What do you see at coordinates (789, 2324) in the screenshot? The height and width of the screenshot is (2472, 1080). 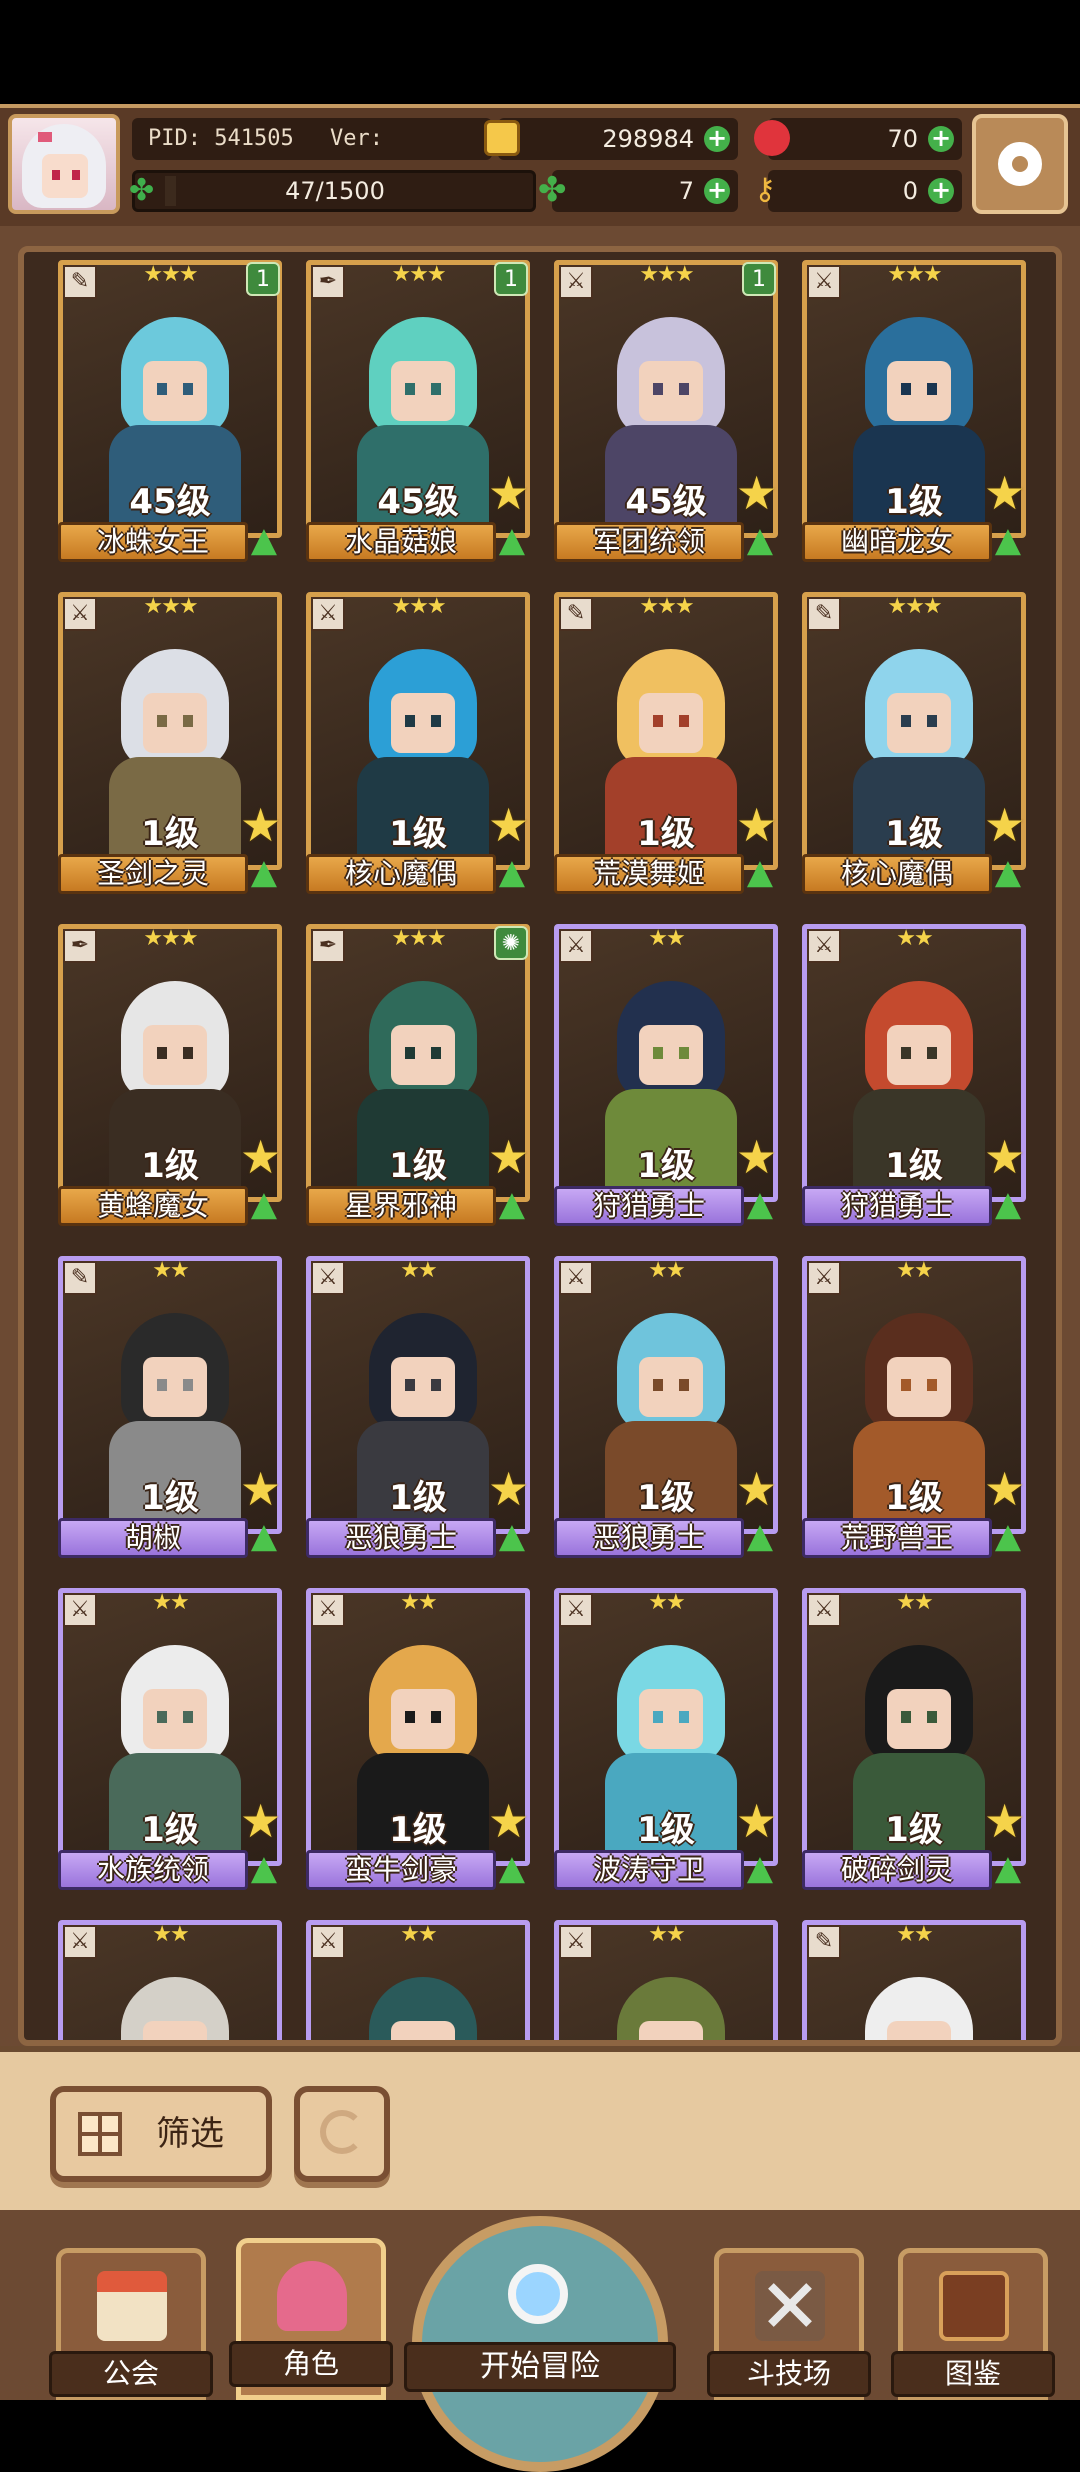 I see `nav-arena: 斗技场` at bounding box center [789, 2324].